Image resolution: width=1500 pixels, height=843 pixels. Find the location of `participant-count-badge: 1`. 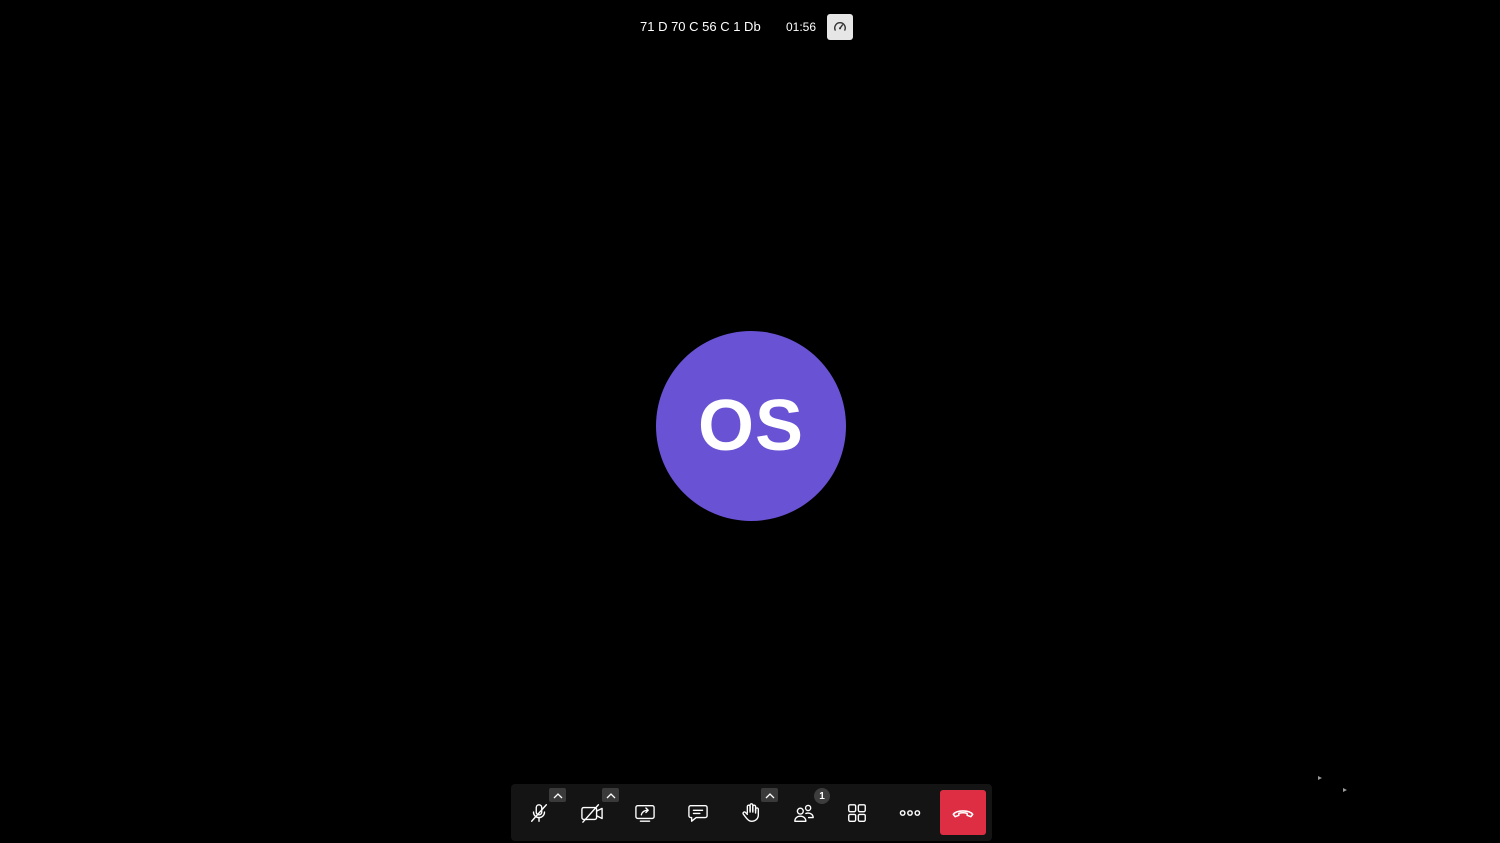

participant-count-badge: 1 is located at coordinates (822, 796).